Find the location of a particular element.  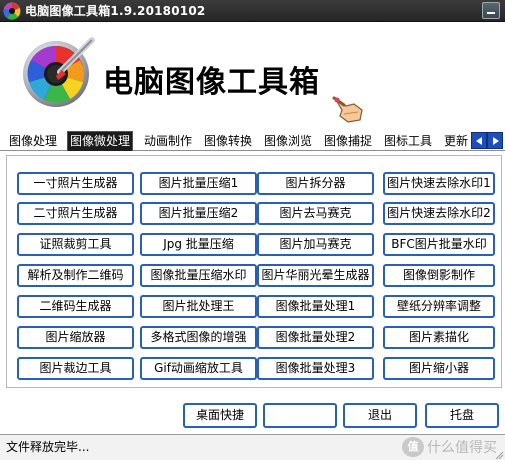

tab-image-browsing: 图像浏览 is located at coordinates (288, 141).